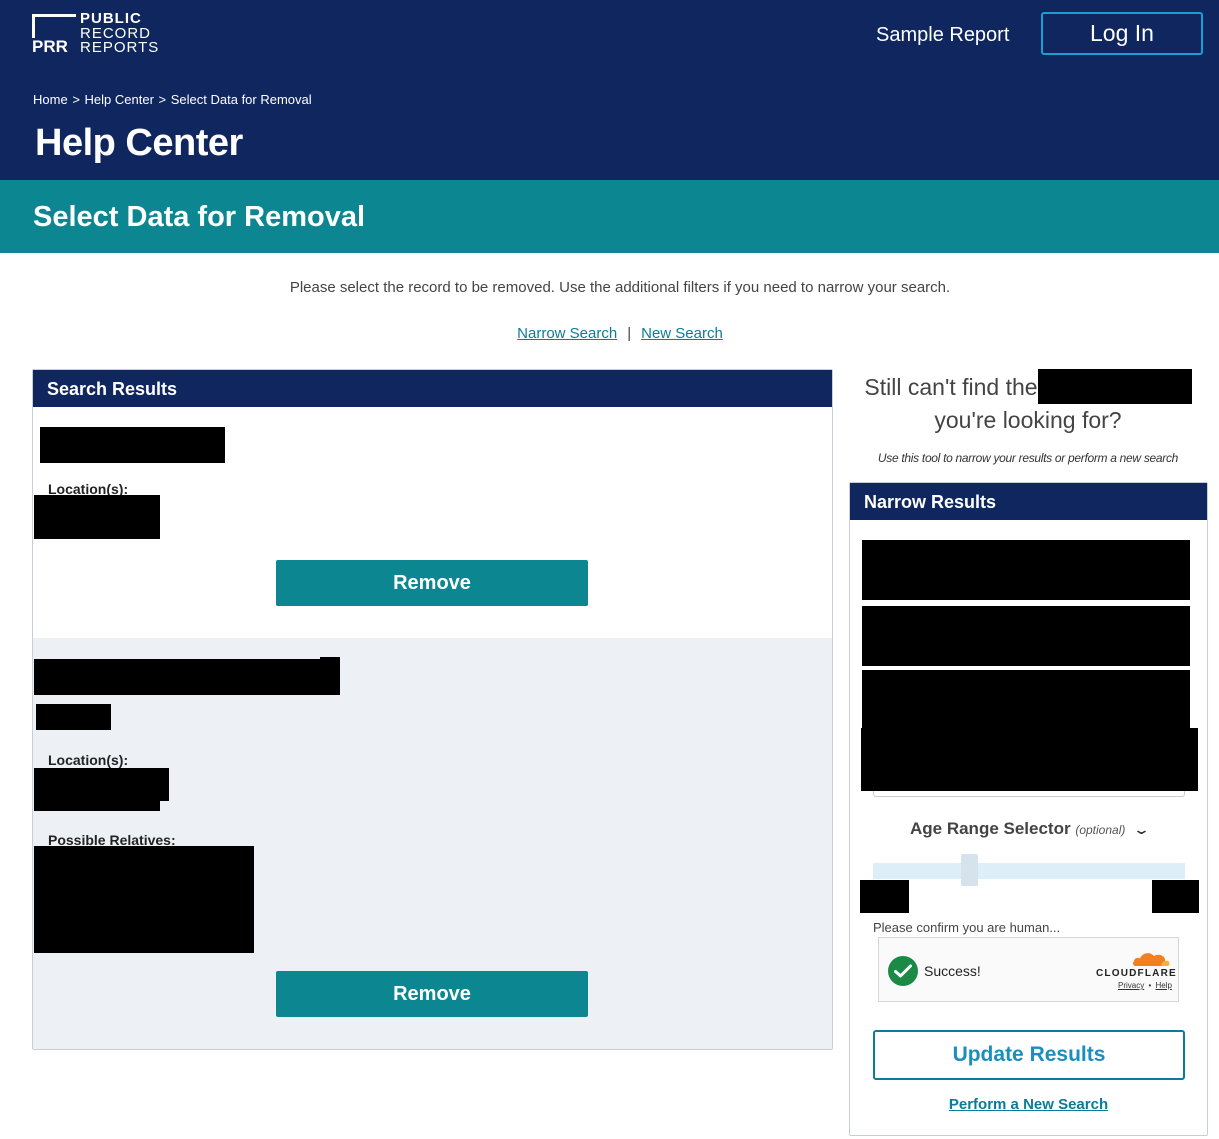 This screenshot has height=1139, width=1219. Describe the element at coordinates (951, 387) in the screenshot. I see `still-line-1-text: Still can't find the` at that location.